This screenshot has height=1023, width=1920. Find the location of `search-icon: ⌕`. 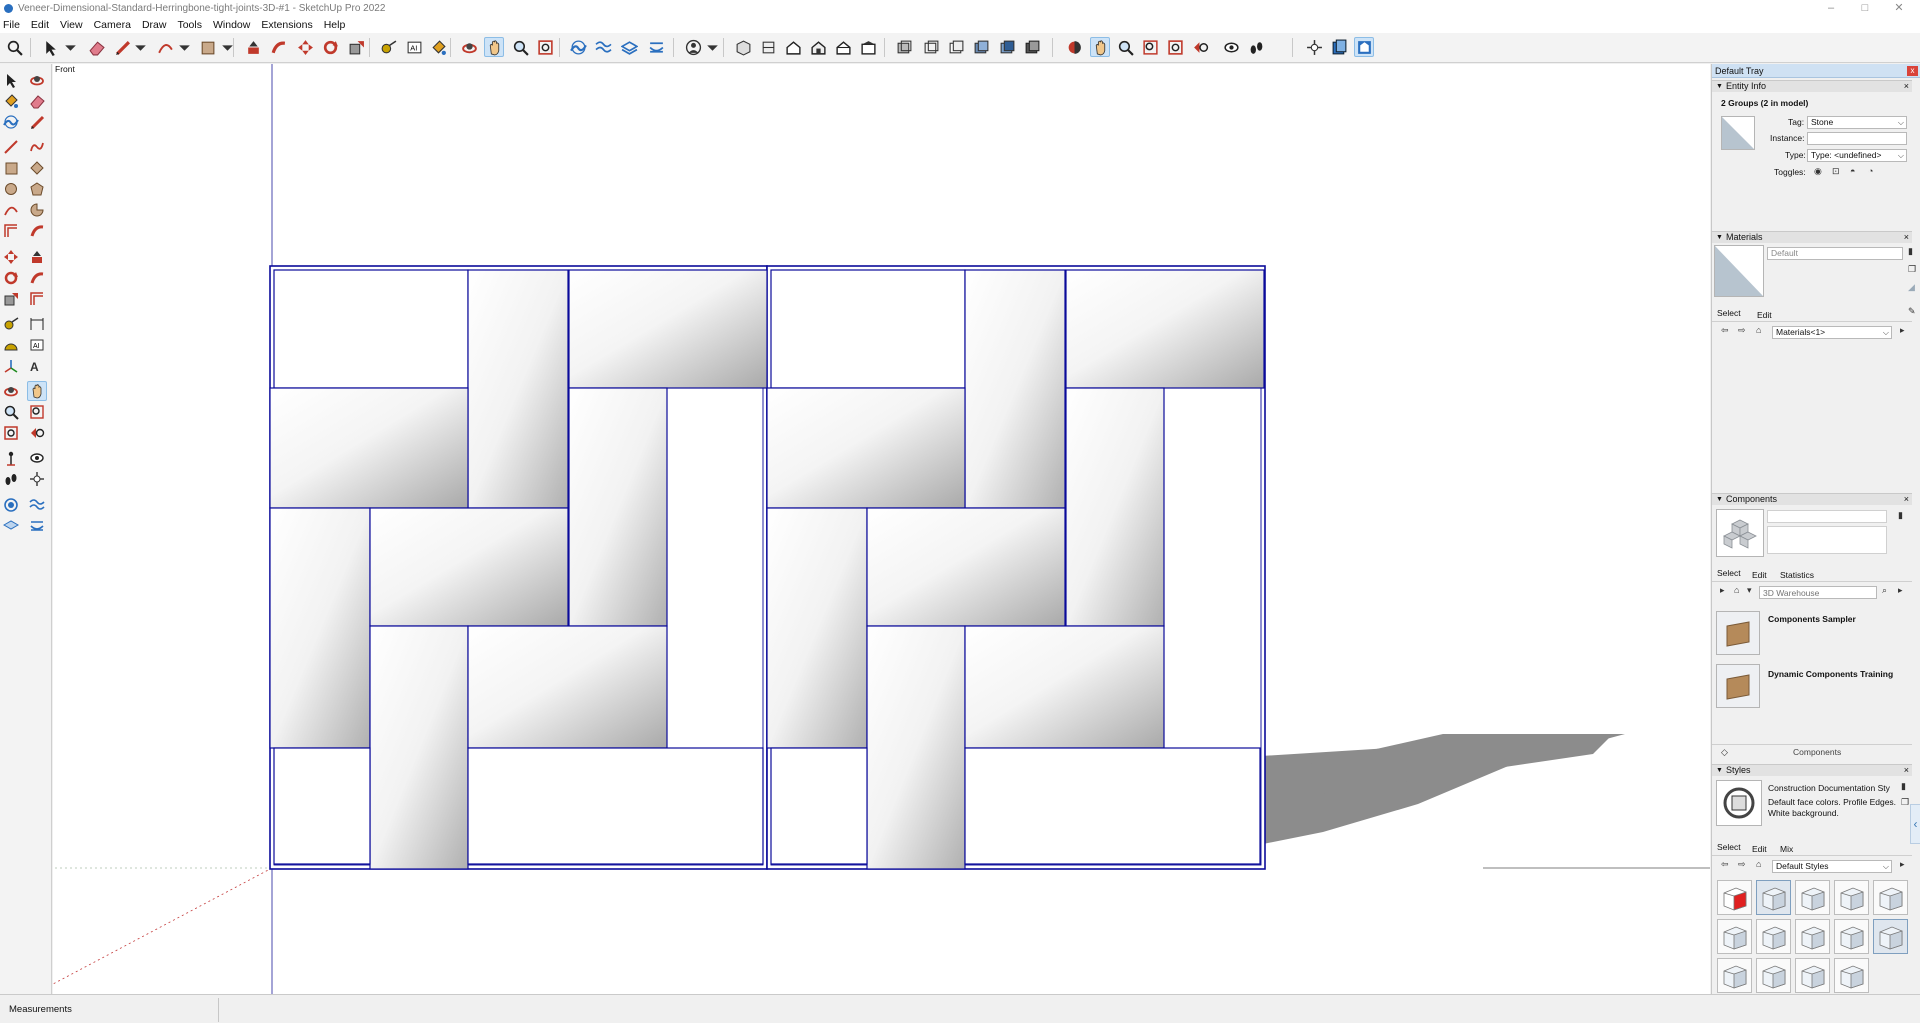

search-icon: ⌕ is located at coordinates (1884, 590).